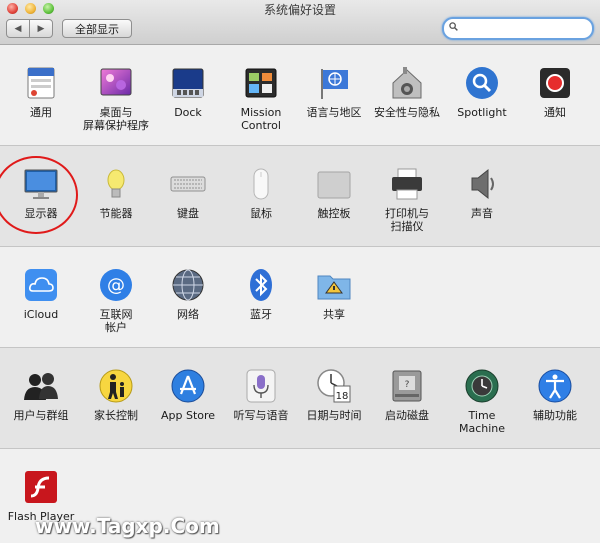 This screenshot has width=600, height=543. Describe the element at coordinates (41, 314) in the screenshot. I see `pane-label: iCloud` at that location.